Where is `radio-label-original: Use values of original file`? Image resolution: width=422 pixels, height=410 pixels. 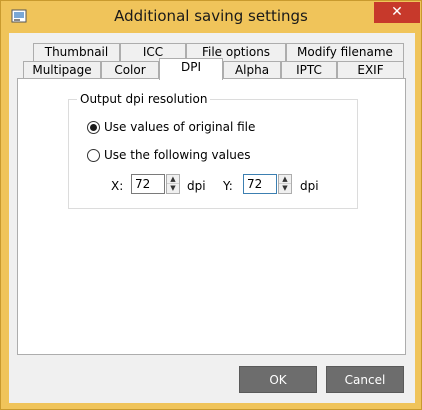 radio-label-original: Use values of original file is located at coordinates (180, 127).